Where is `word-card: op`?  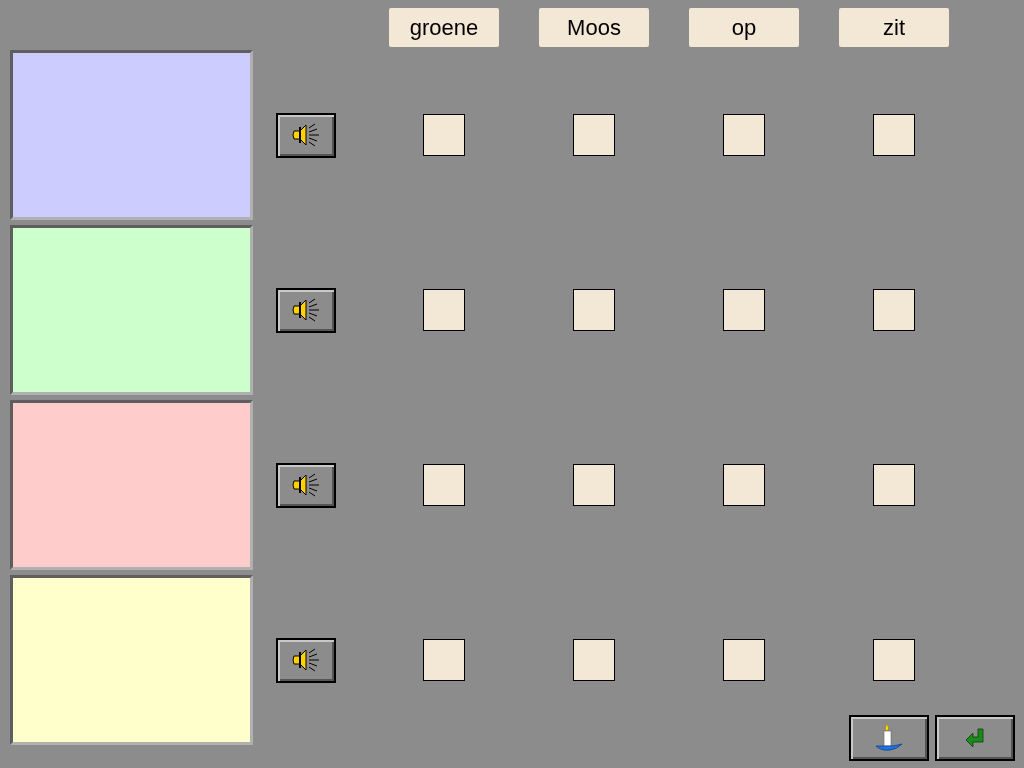 word-card: op is located at coordinates (744, 27).